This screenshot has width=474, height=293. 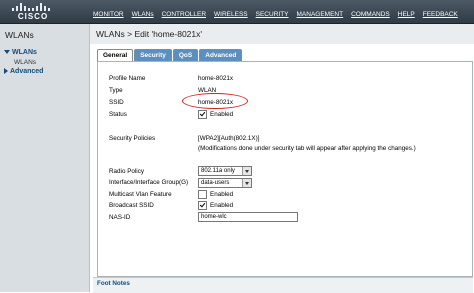 What do you see at coordinates (33, 16) in the screenshot?
I see `cisco-logo-text: CISCO` at bounding box center [33, 16].